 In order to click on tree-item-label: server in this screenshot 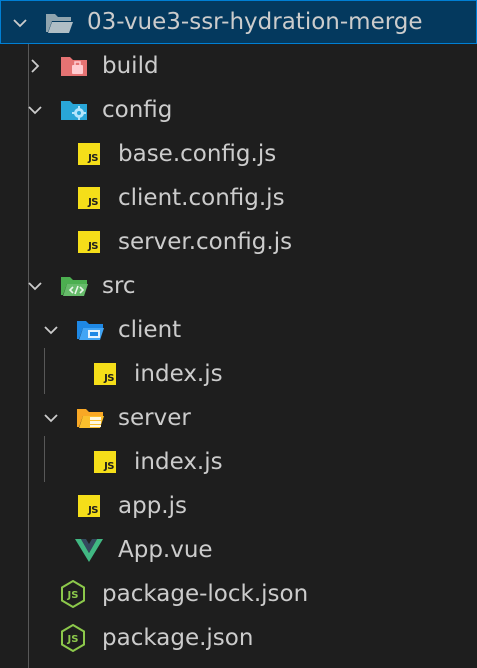, I will do `click(154, 417)`.